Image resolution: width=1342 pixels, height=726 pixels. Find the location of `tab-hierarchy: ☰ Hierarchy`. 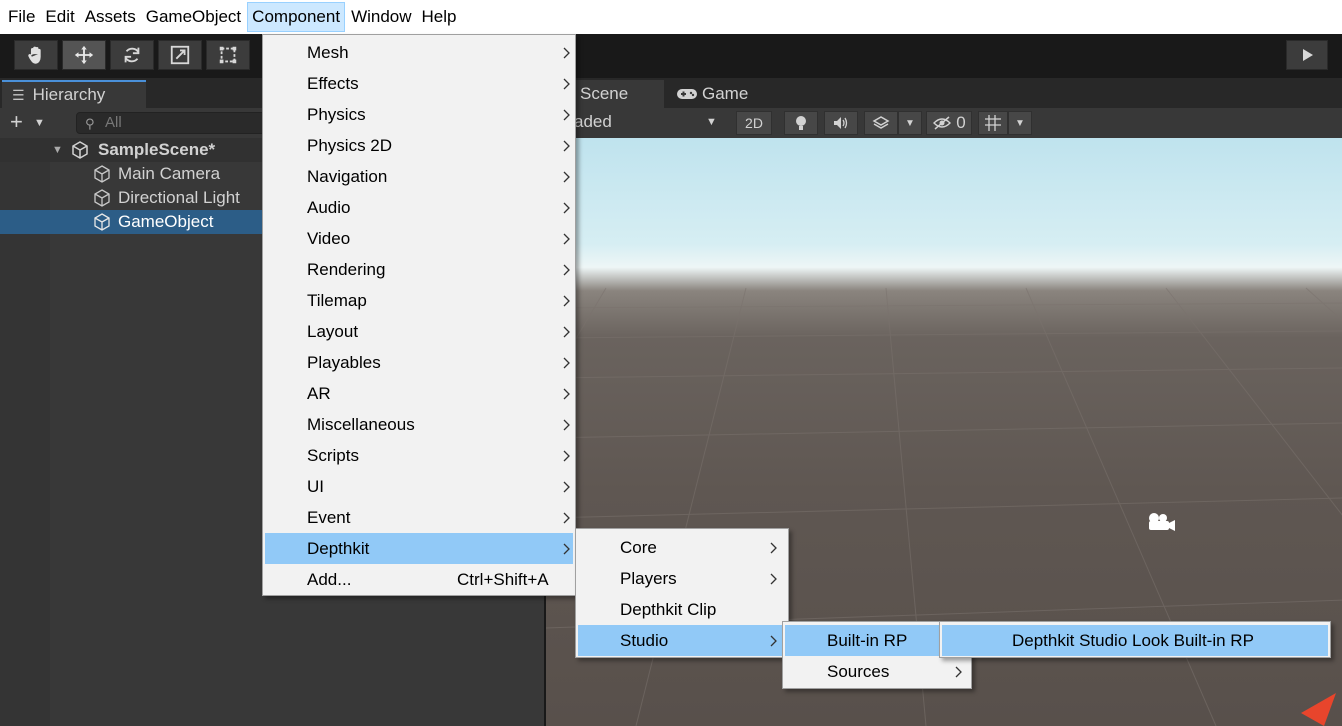

tab-hierarchy: ☰ Hierarchy is located at coordinates (74, 94).